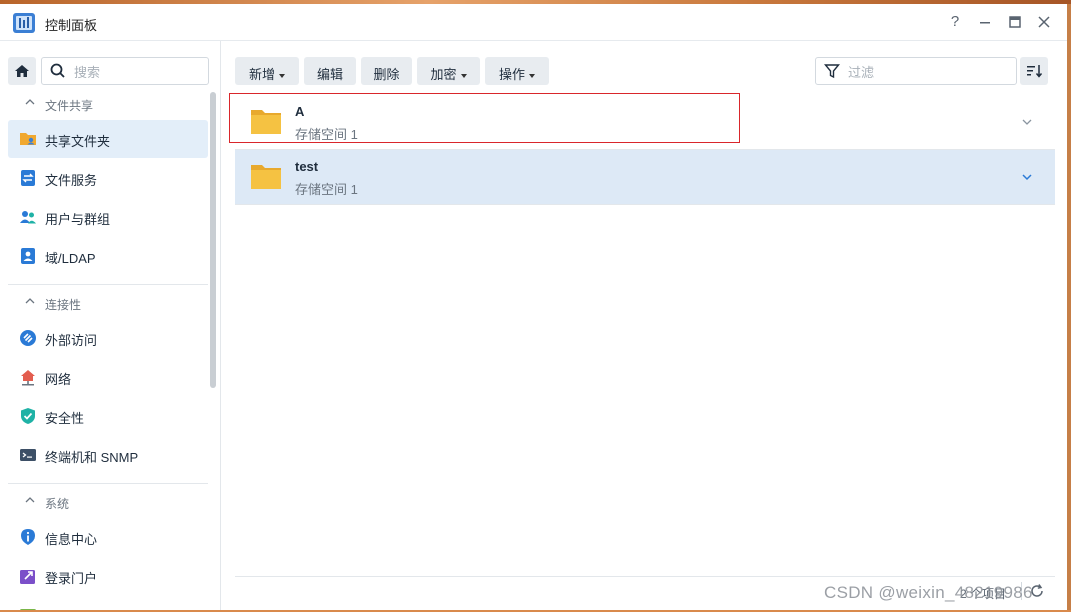 This screenshot has width=1071, height=612. I want to click on sidebar-item-info-center: 信息中心, so click(108, 537).